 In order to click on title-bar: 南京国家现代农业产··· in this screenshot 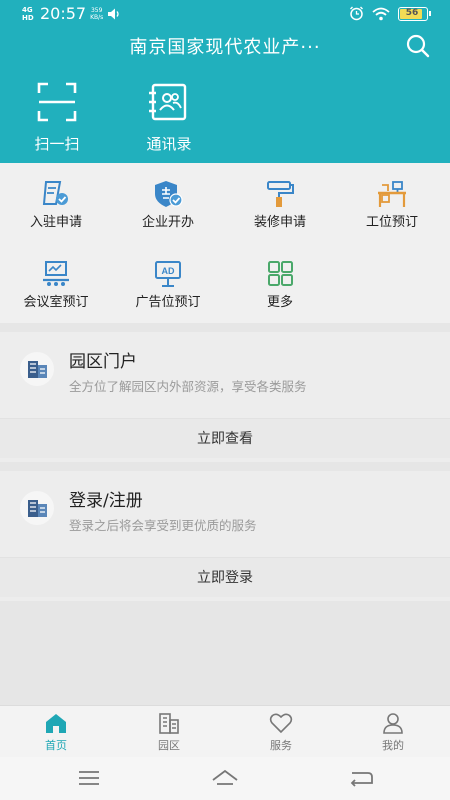, I will do `click(225, 45)`.